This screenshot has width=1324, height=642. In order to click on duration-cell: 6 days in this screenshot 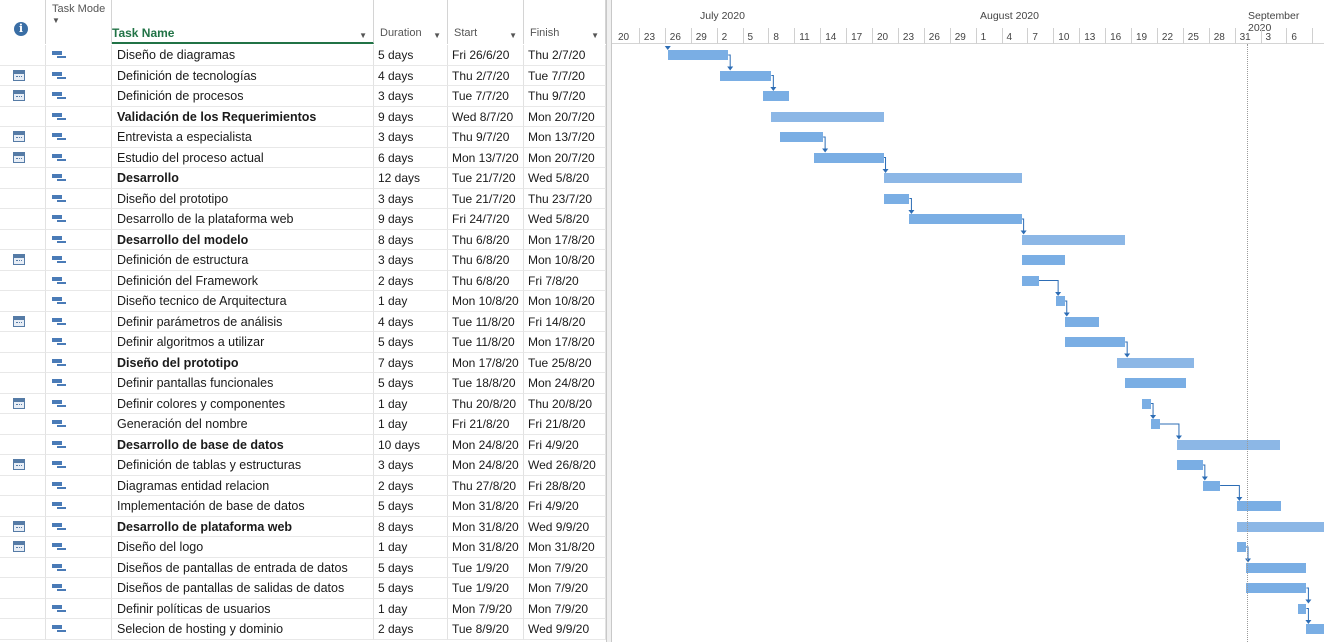, I will do `click(411, 157)`.